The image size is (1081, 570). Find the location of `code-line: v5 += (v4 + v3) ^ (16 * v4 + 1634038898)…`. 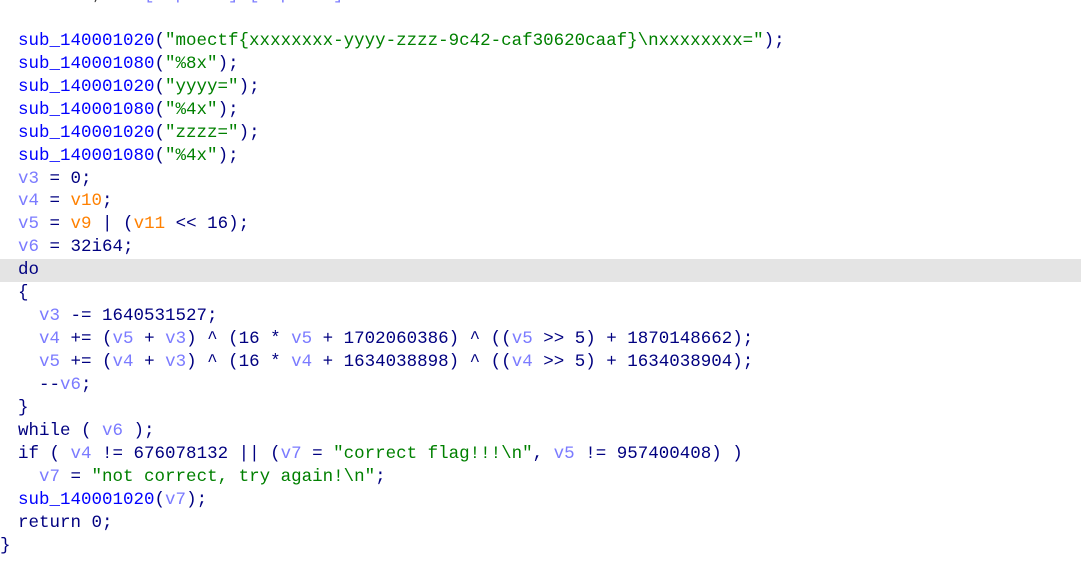

code-line: v5 += (v4 + v3) ^ (16 * v4 + 1634038898)… is located at coordinates (540, 362).